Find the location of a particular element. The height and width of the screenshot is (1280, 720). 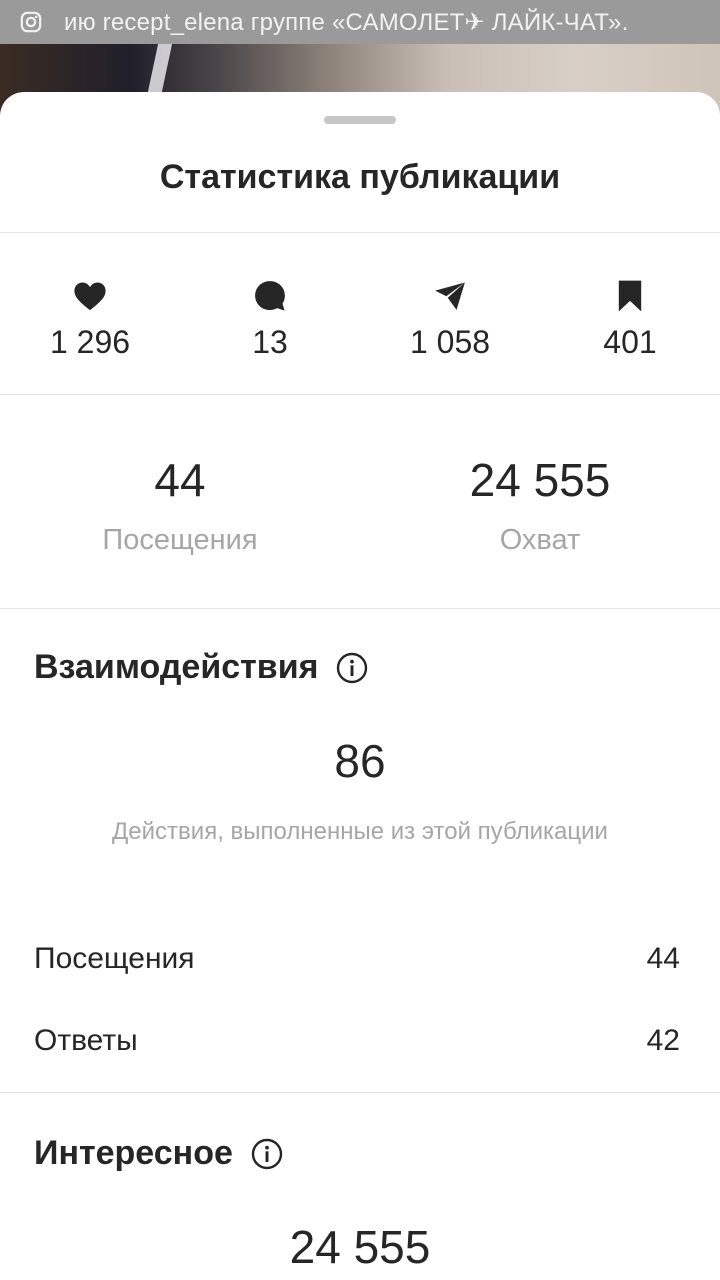

comments-count: 13 is located at coordinates (270, 342).